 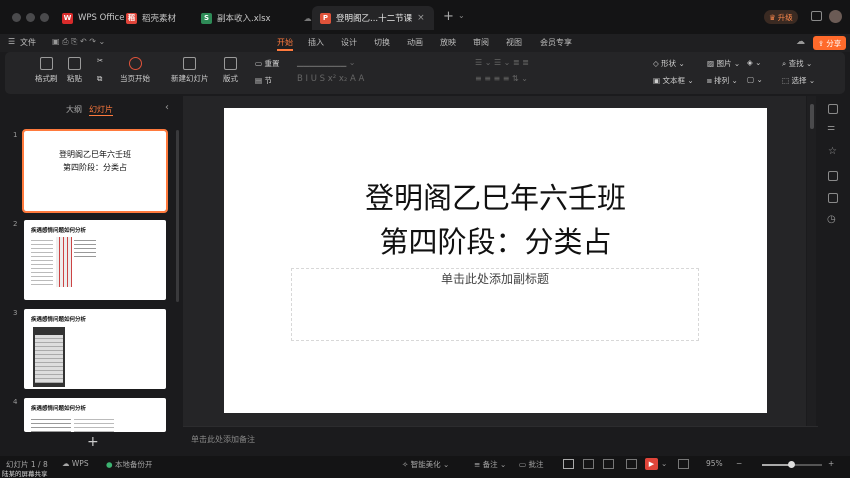 What do you see at coordinates (30, 17) in the screenshot?
I see `minimize-window-button` at bounding box center [30, 17].